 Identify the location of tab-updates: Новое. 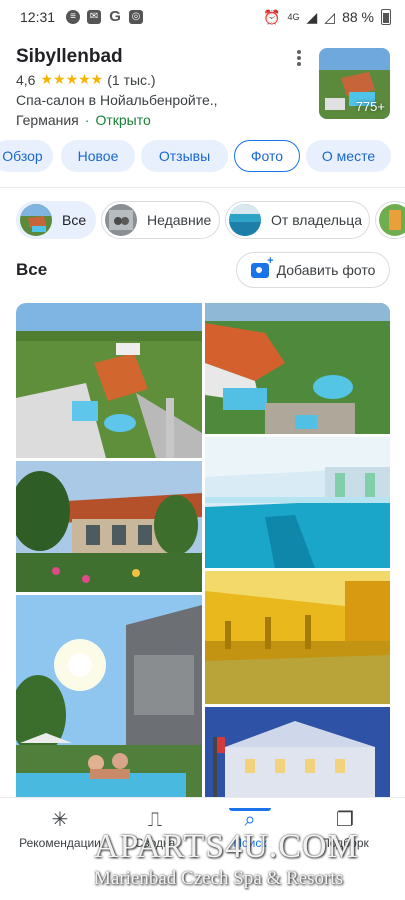
(98, 156).